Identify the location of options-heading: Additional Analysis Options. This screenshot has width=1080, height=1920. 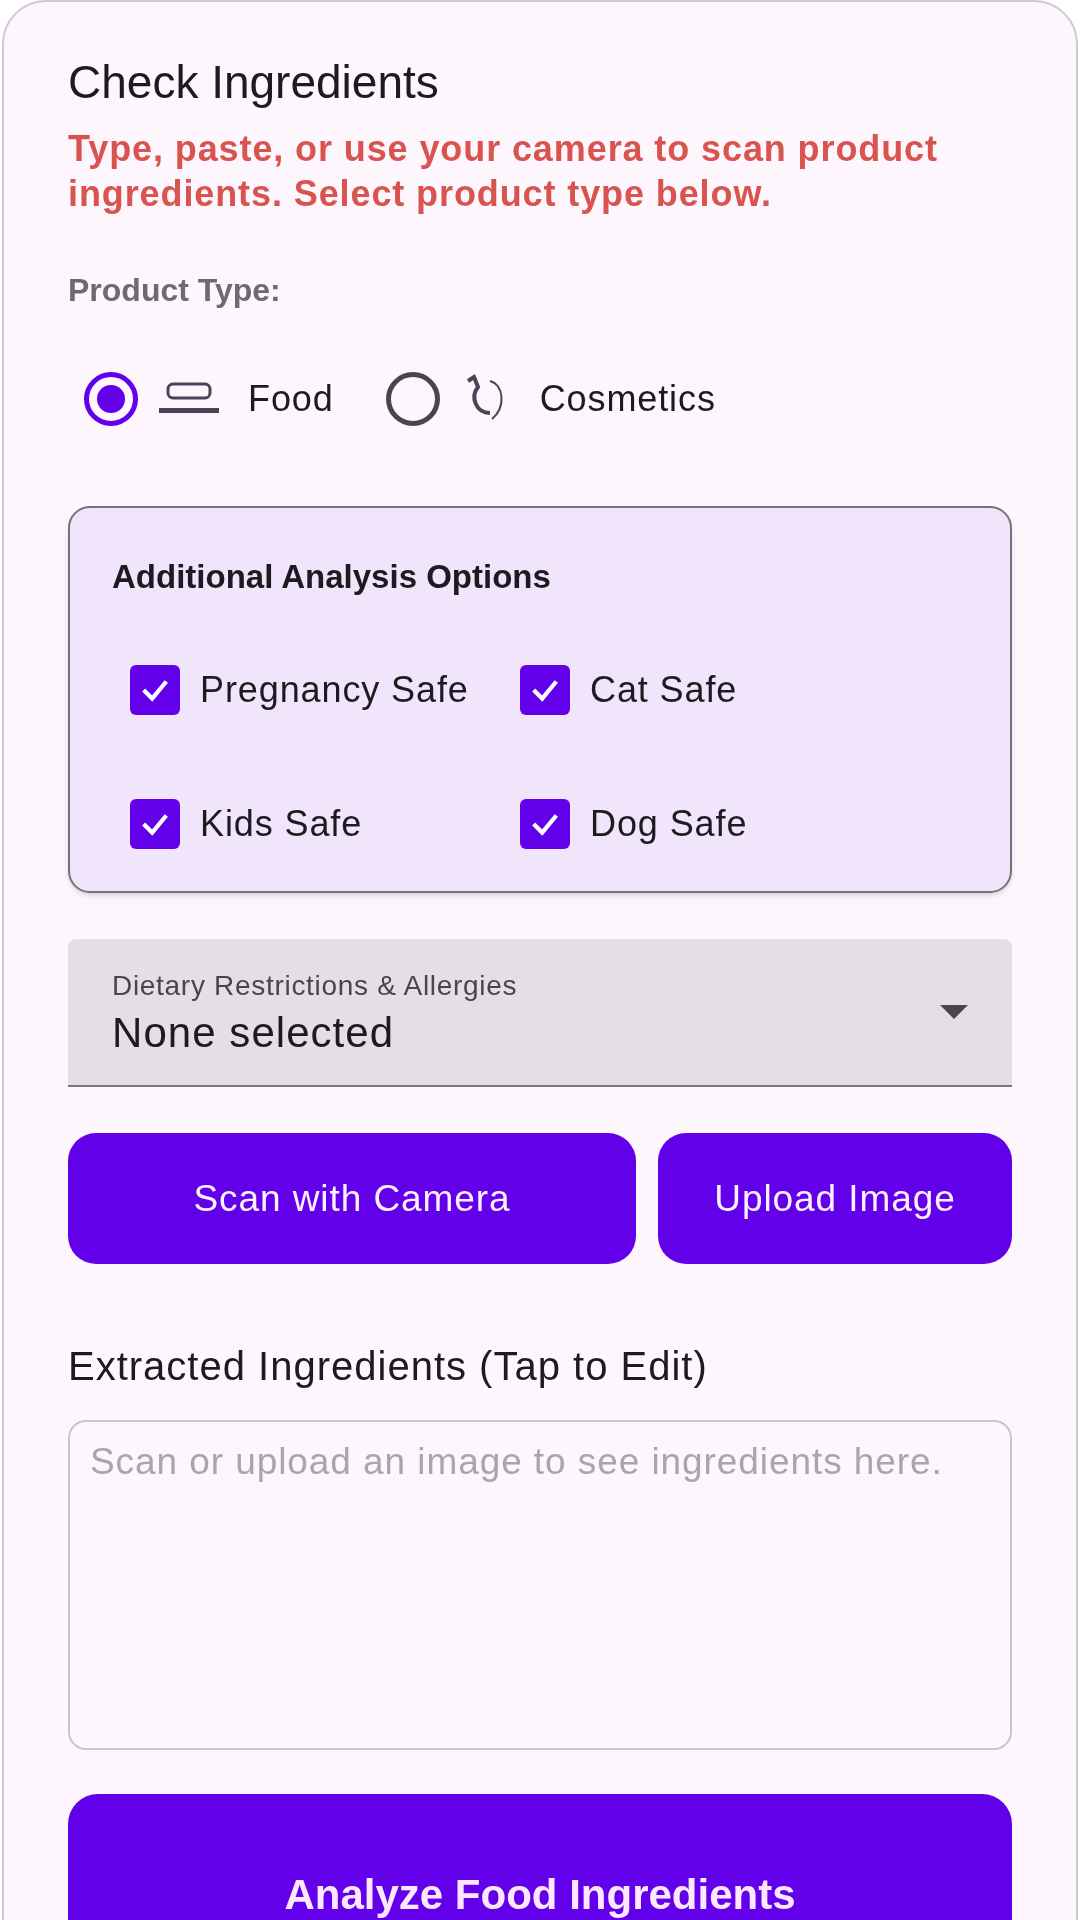
(332, 576).